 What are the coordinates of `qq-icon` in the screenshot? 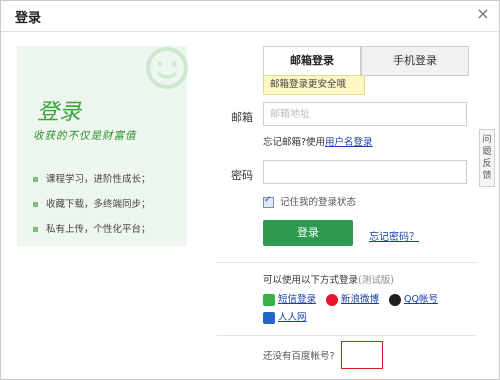 It's located at (395, 299).